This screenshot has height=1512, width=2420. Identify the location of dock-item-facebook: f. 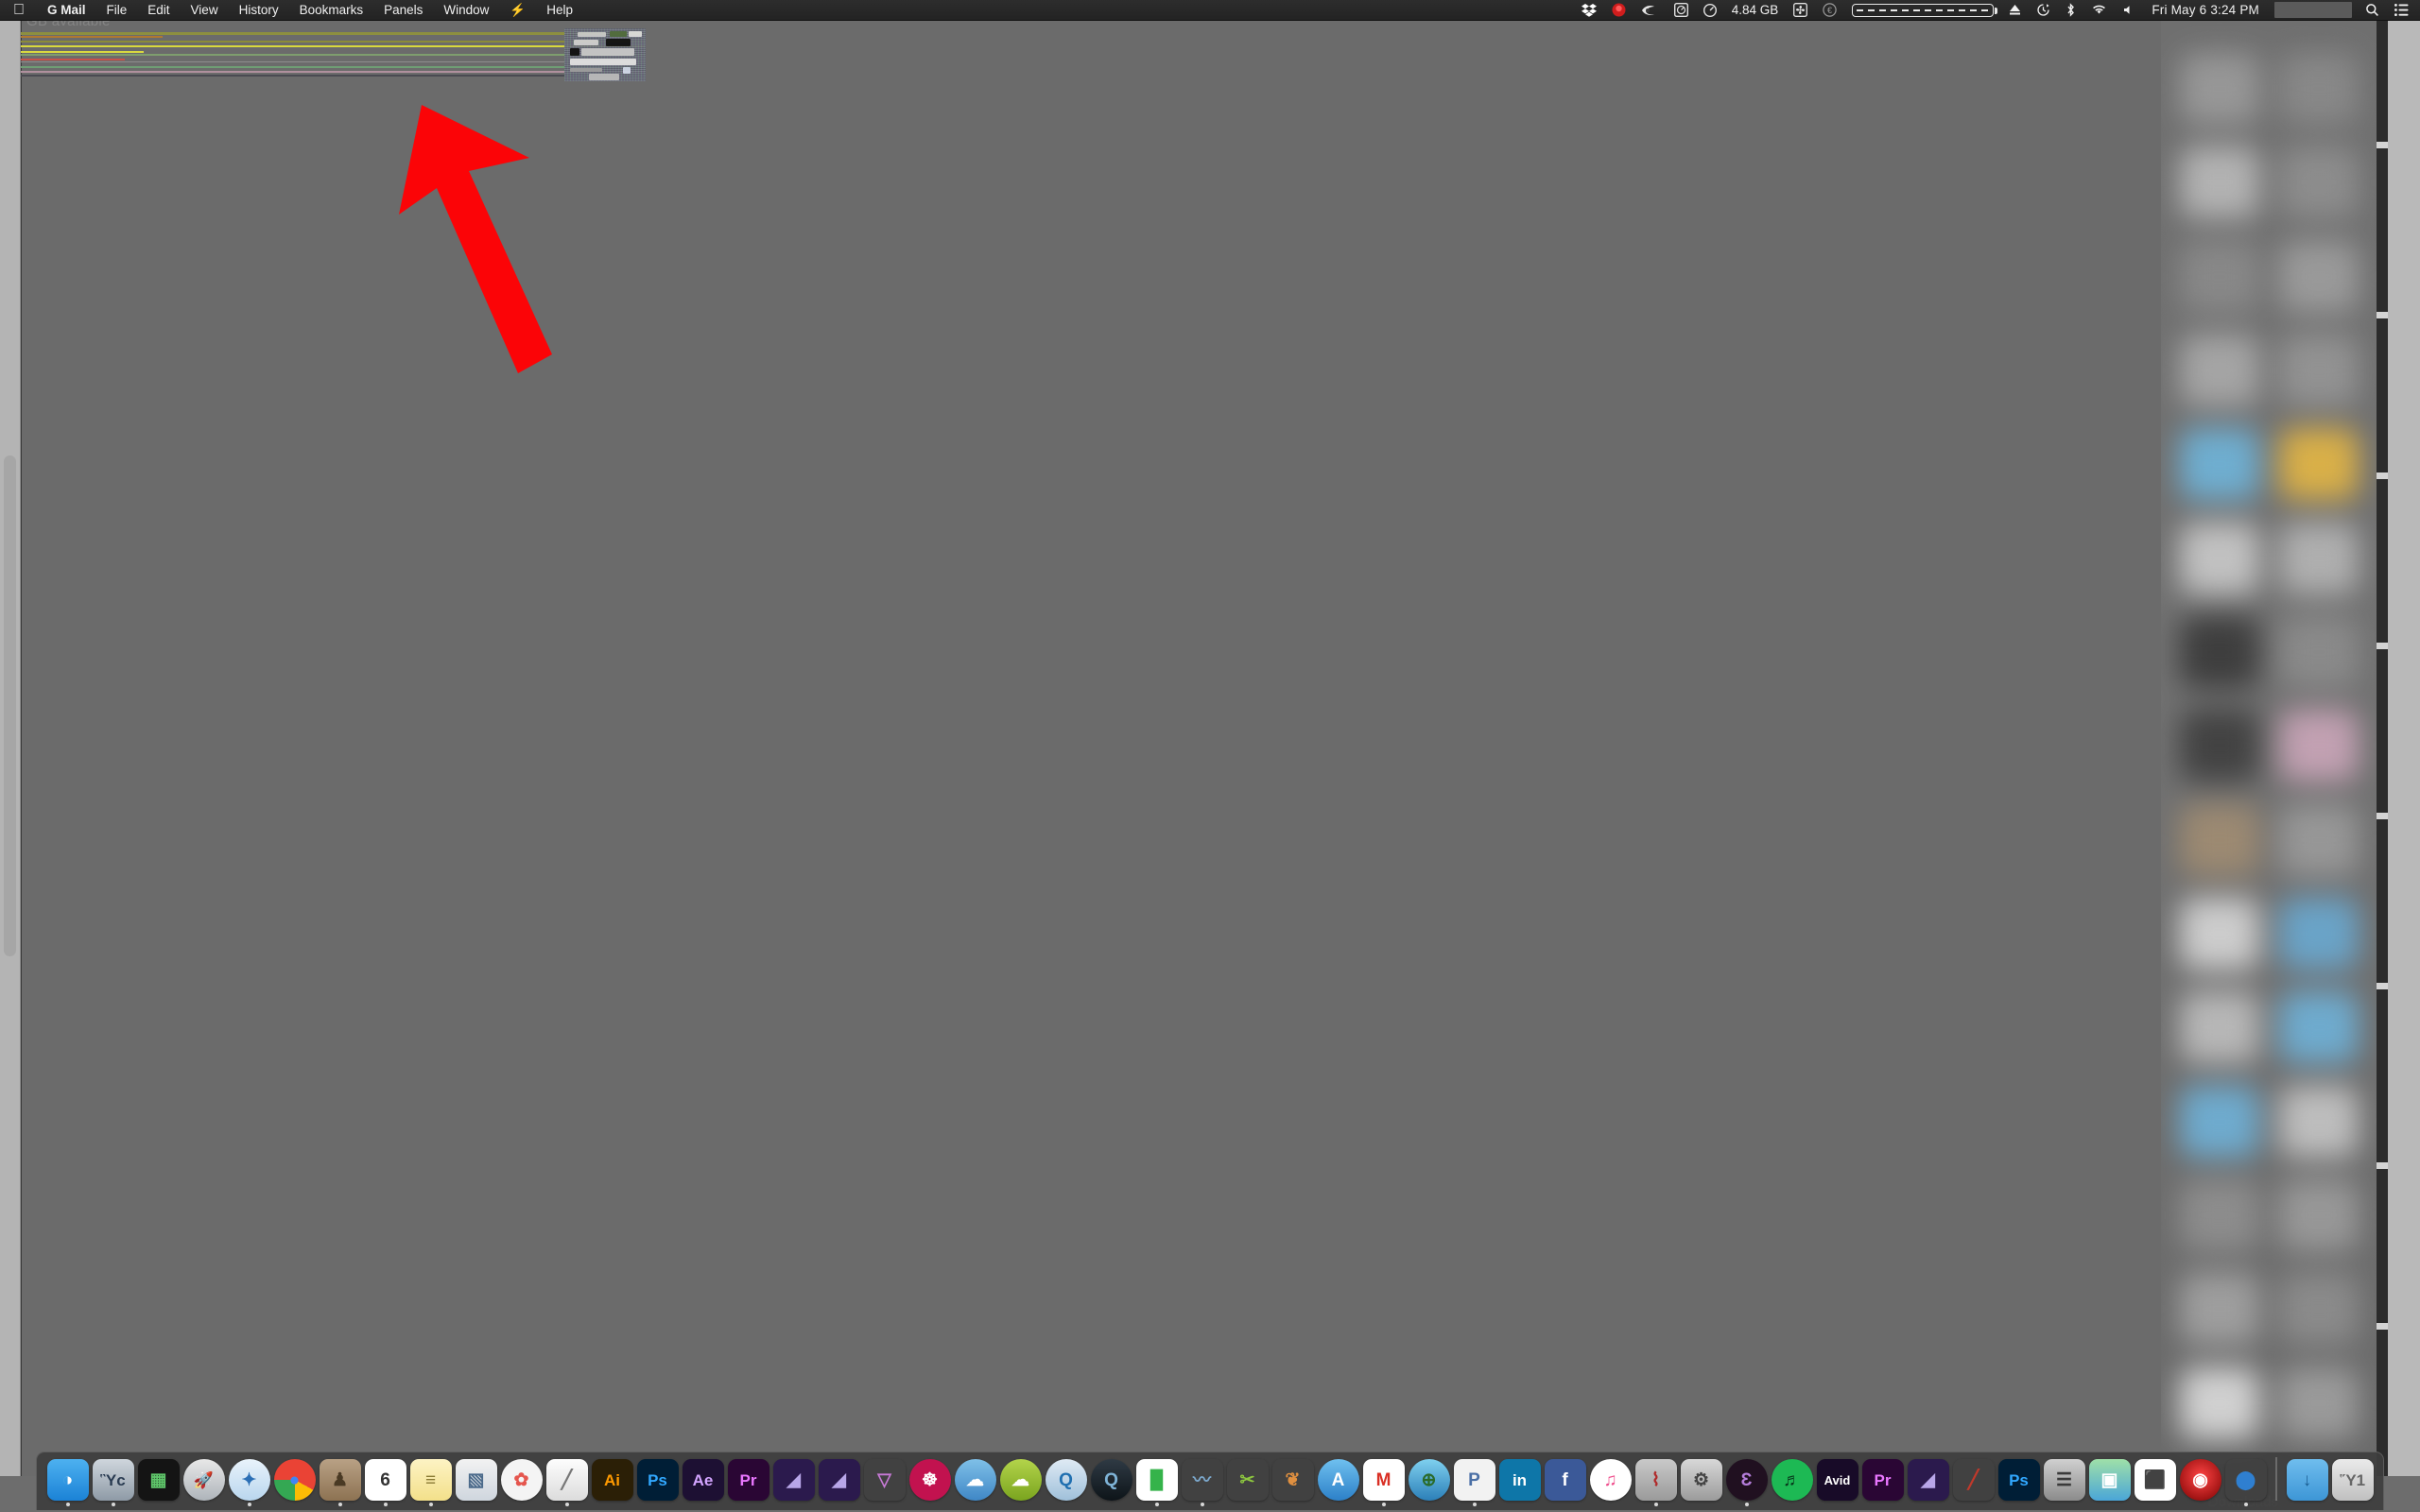
(1565, 1481).